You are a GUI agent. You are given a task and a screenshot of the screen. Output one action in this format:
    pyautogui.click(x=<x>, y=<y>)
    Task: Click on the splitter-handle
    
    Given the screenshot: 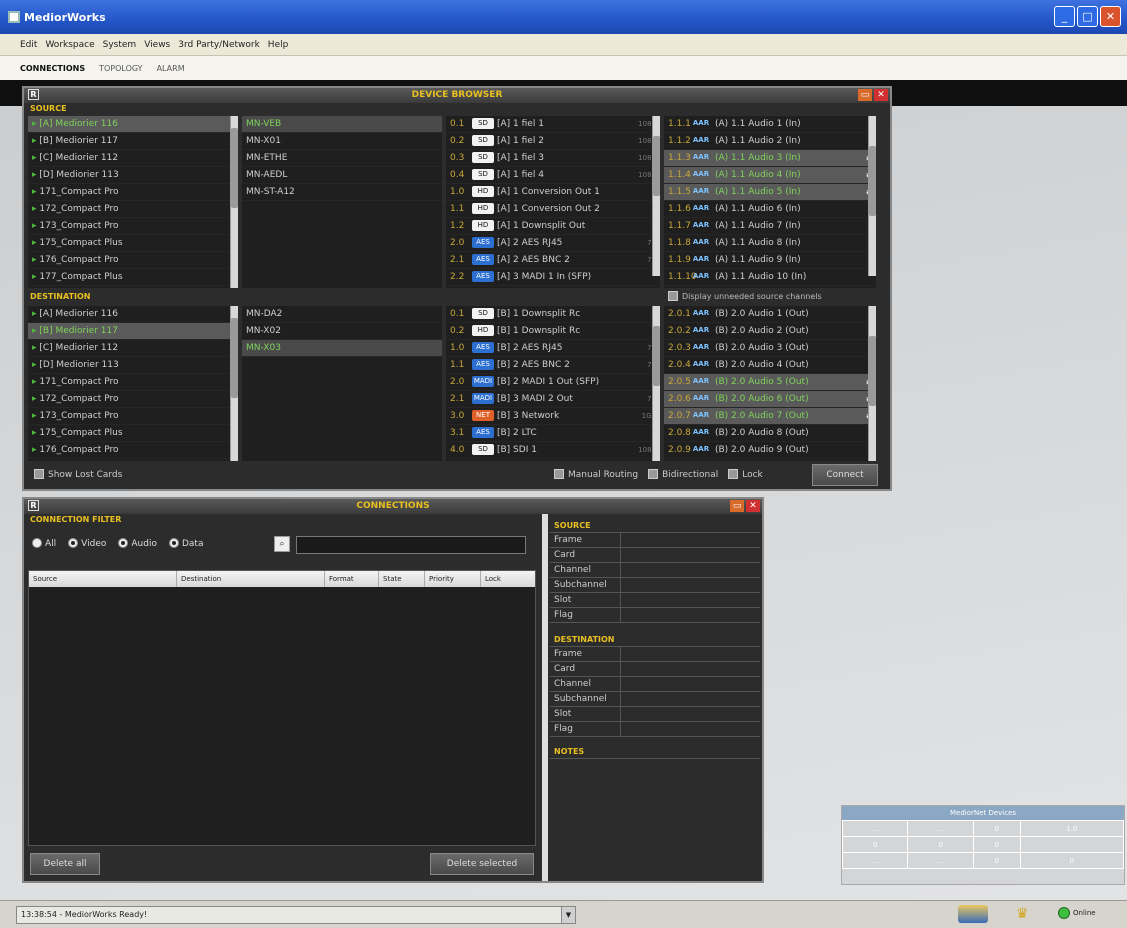 What is the action you would take?
    pyautogui.click(x=545, y=697)
    